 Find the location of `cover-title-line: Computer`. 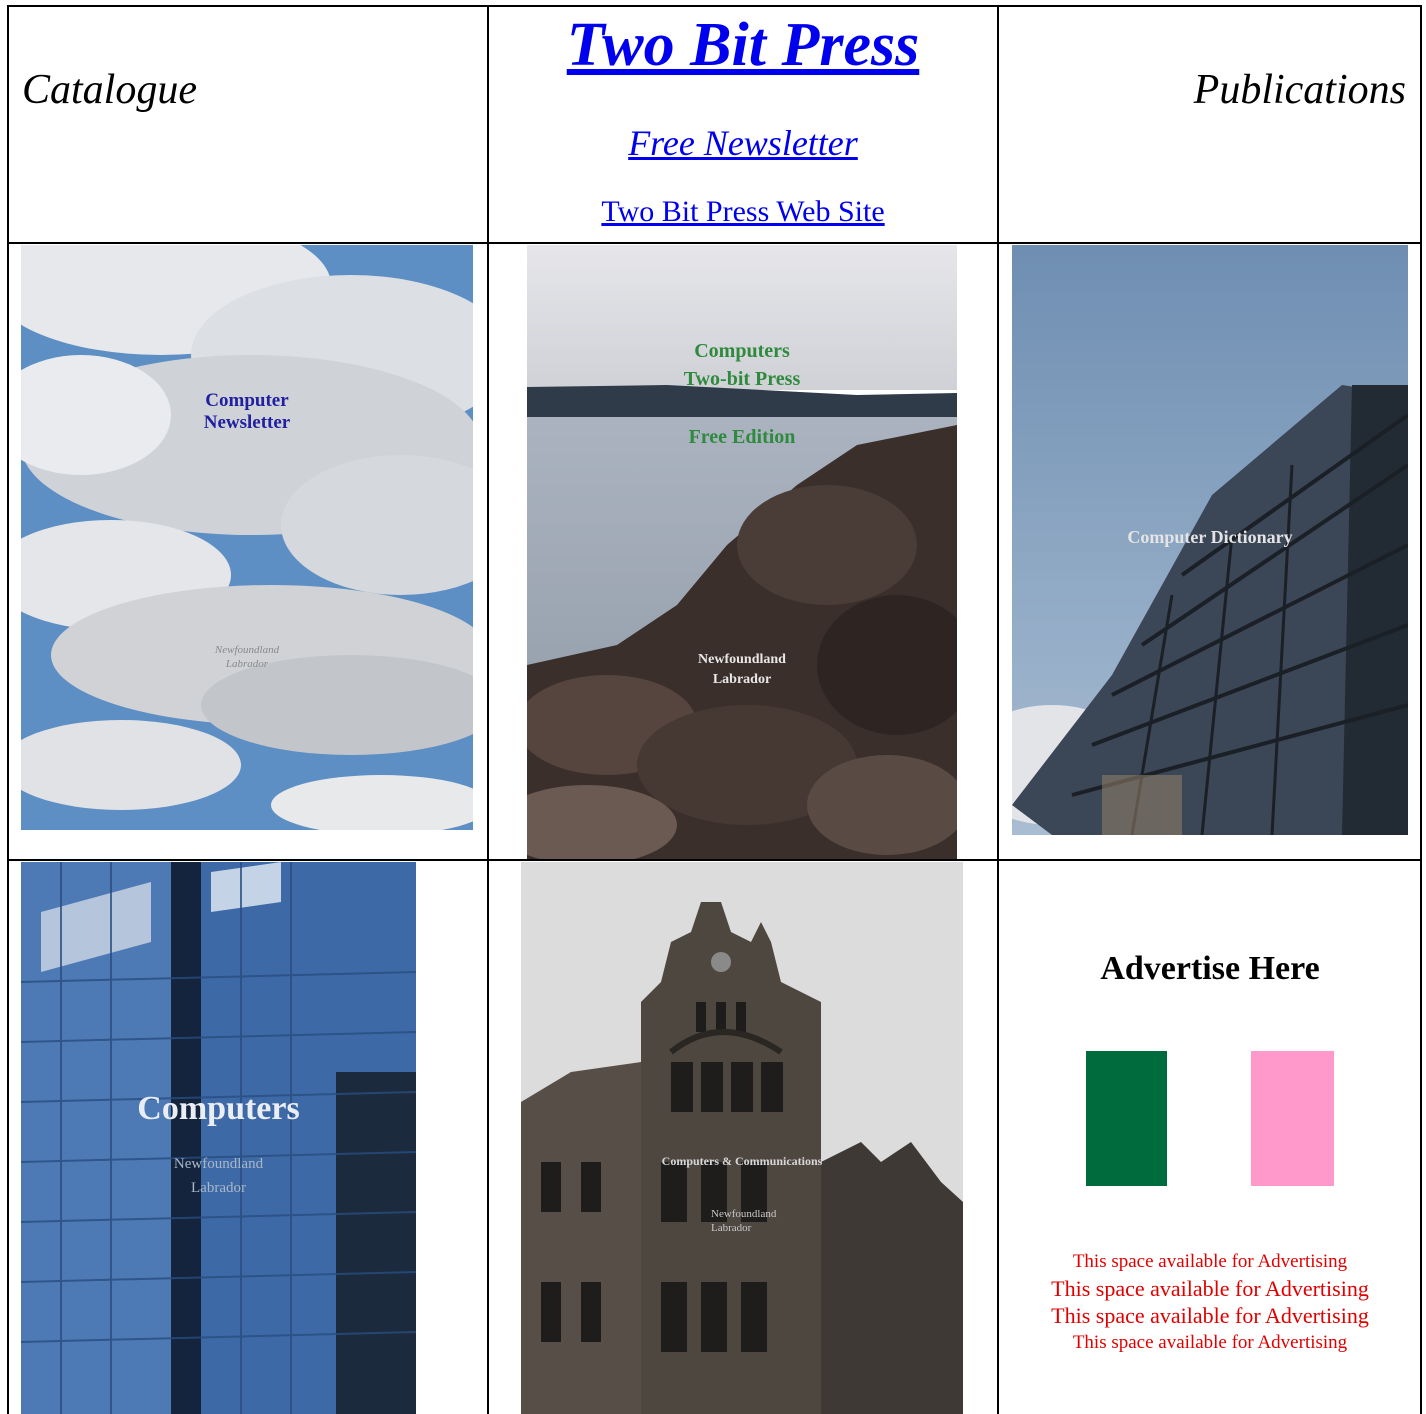

cover-title-line: Computer is located at coordinates (247, 400).